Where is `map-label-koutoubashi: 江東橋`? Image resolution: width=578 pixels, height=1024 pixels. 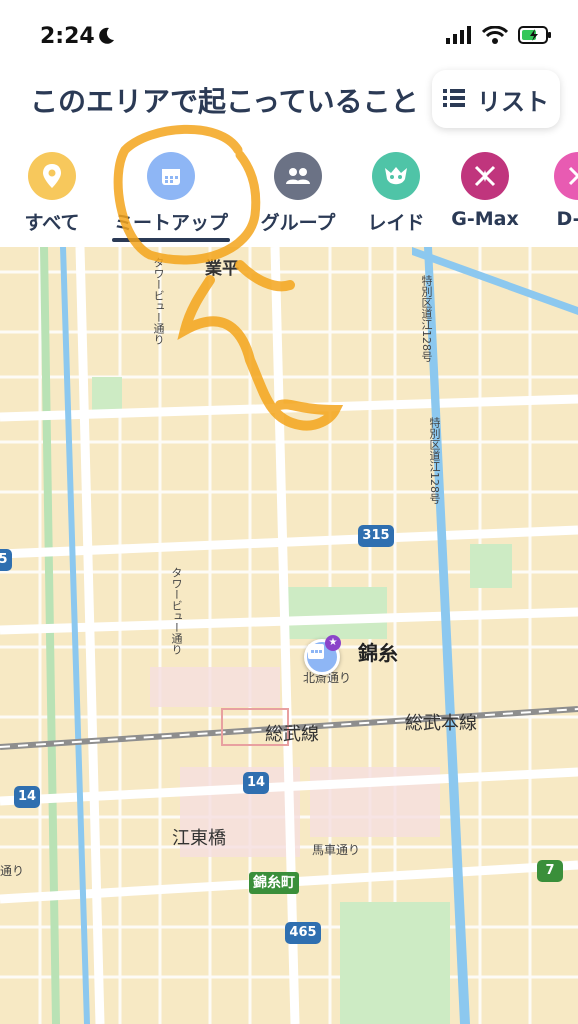 map-label-koutoubashi: 江東橋 is located at coordinates (199, 838).